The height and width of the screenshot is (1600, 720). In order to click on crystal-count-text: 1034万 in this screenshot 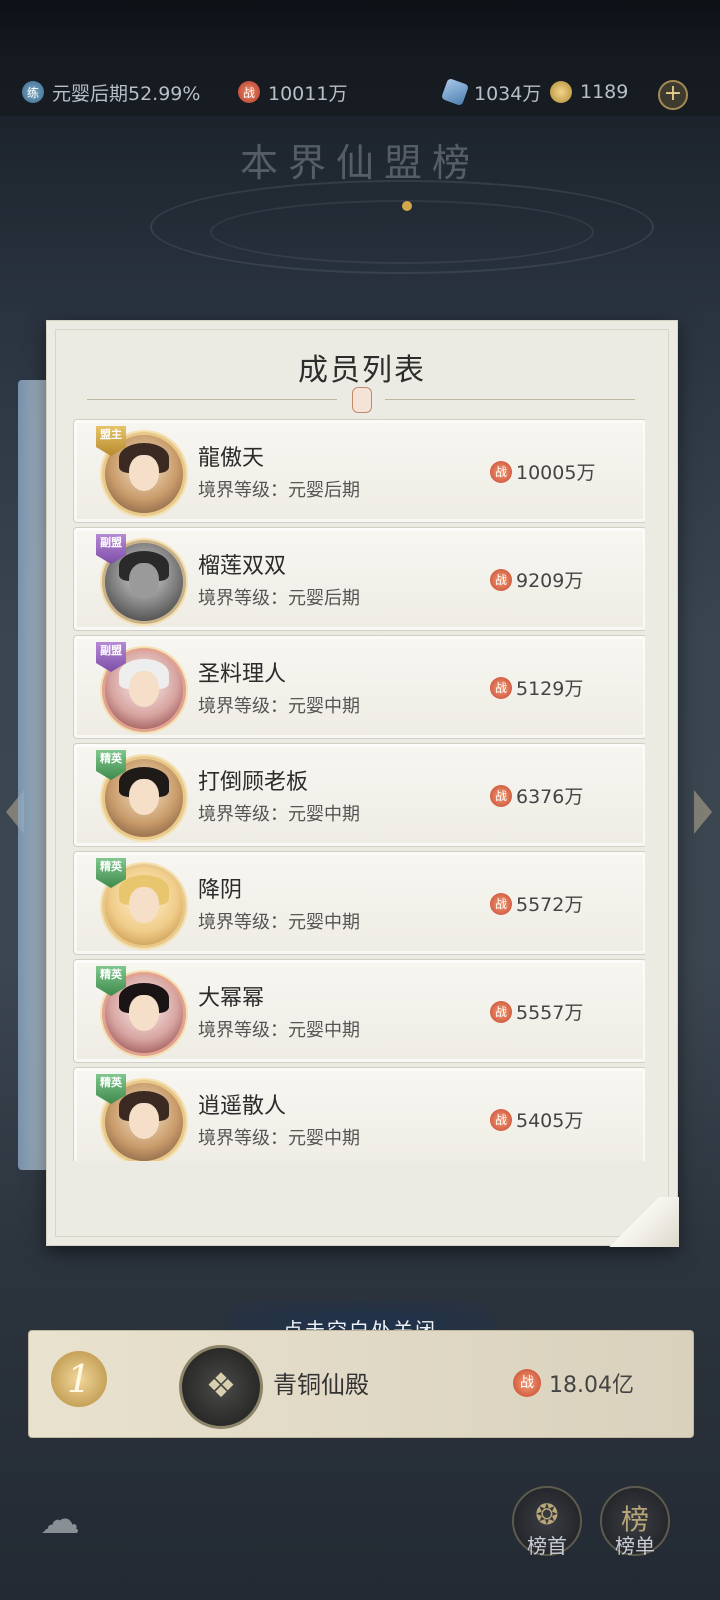, I will do `click(508, 93)`.